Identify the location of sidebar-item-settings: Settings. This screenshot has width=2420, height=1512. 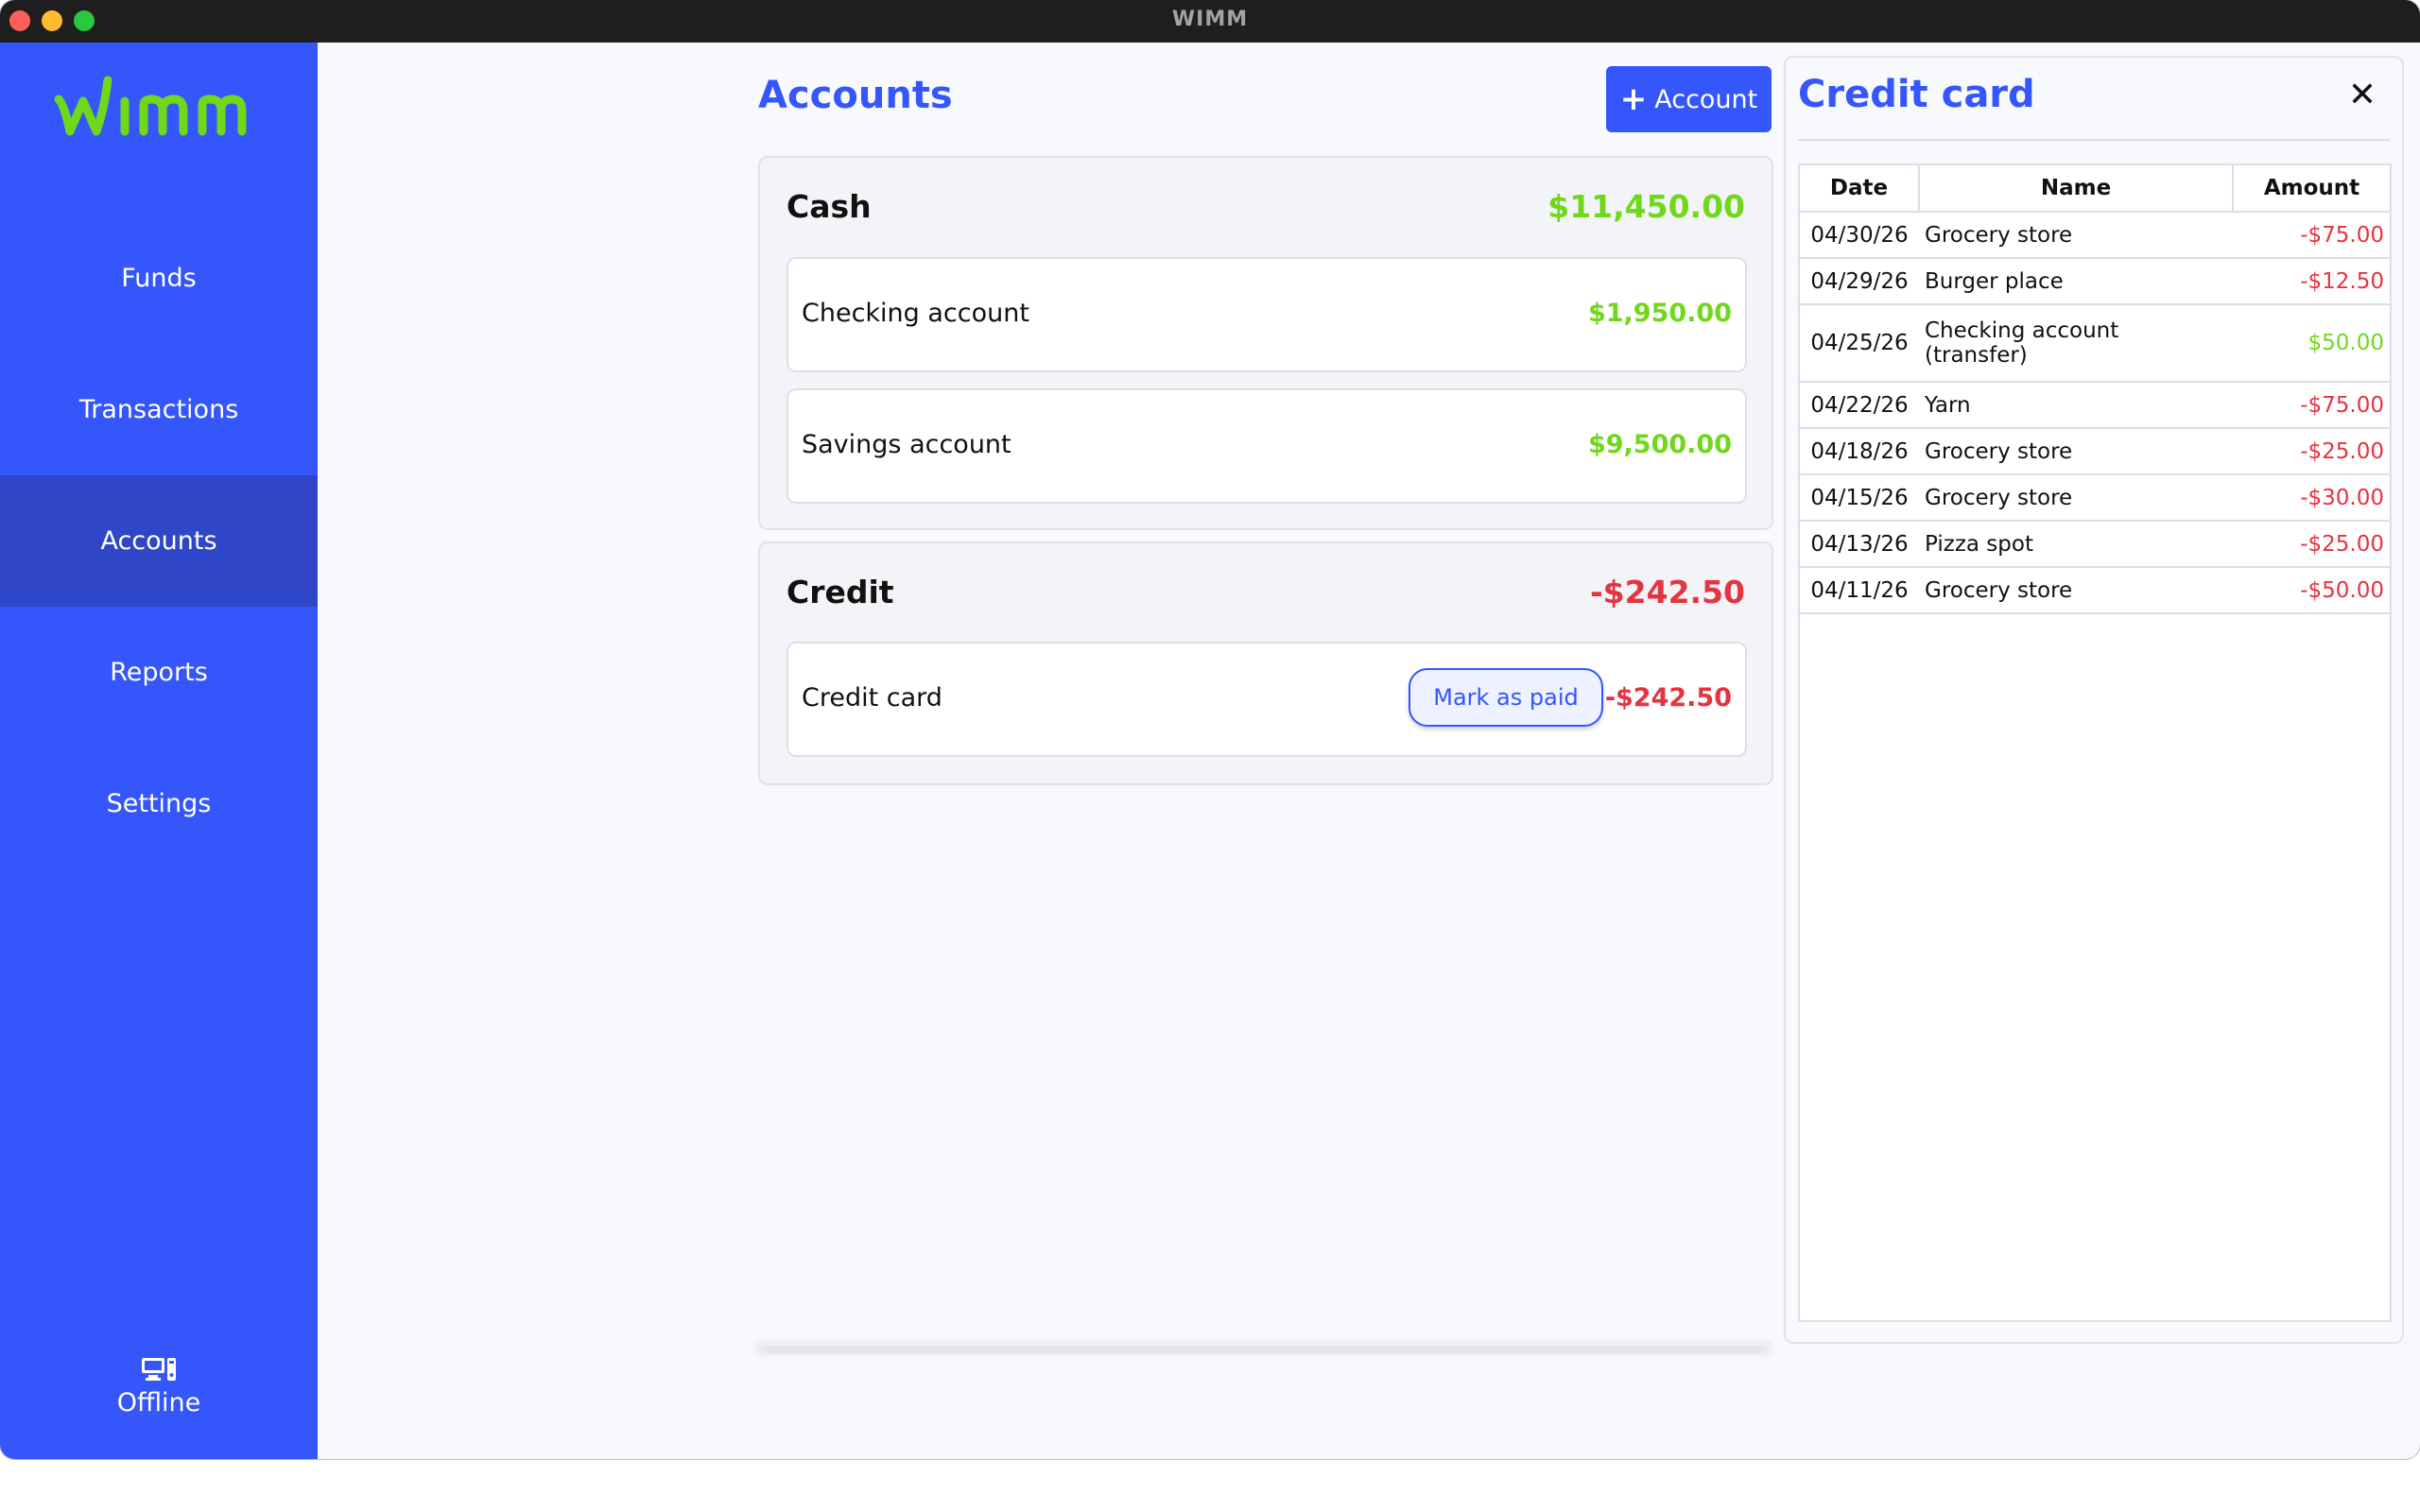
(159, 803).